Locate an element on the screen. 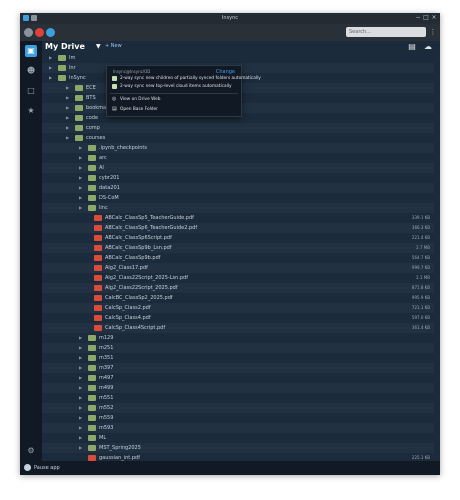 The width and height of the screenshot is (460, 500). file-row: Alg2_Class17.pdf 999.7 KB is located at coordinates (238, 268).